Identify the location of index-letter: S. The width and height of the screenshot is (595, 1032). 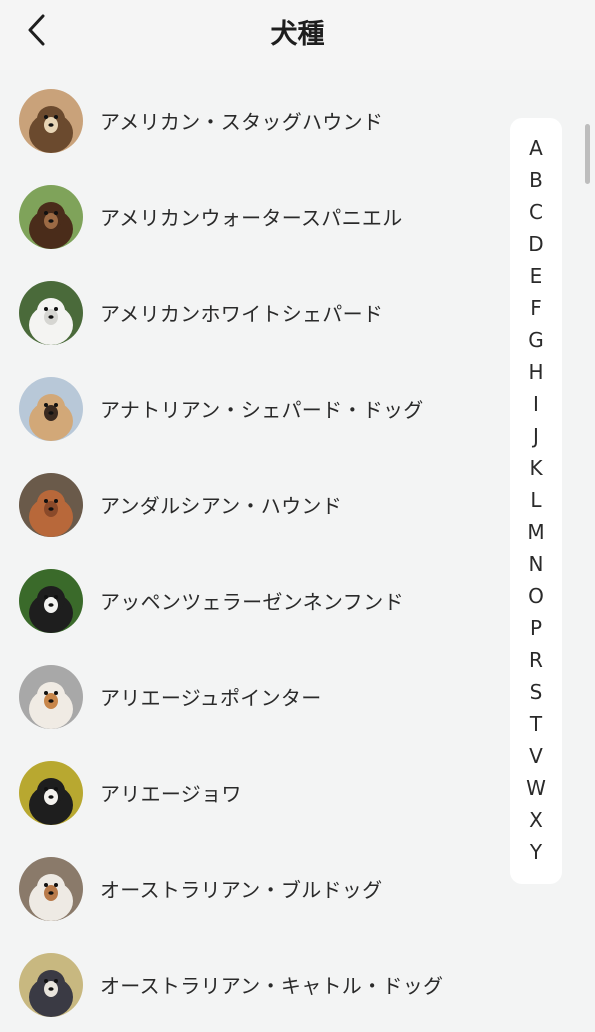
(536, 692).